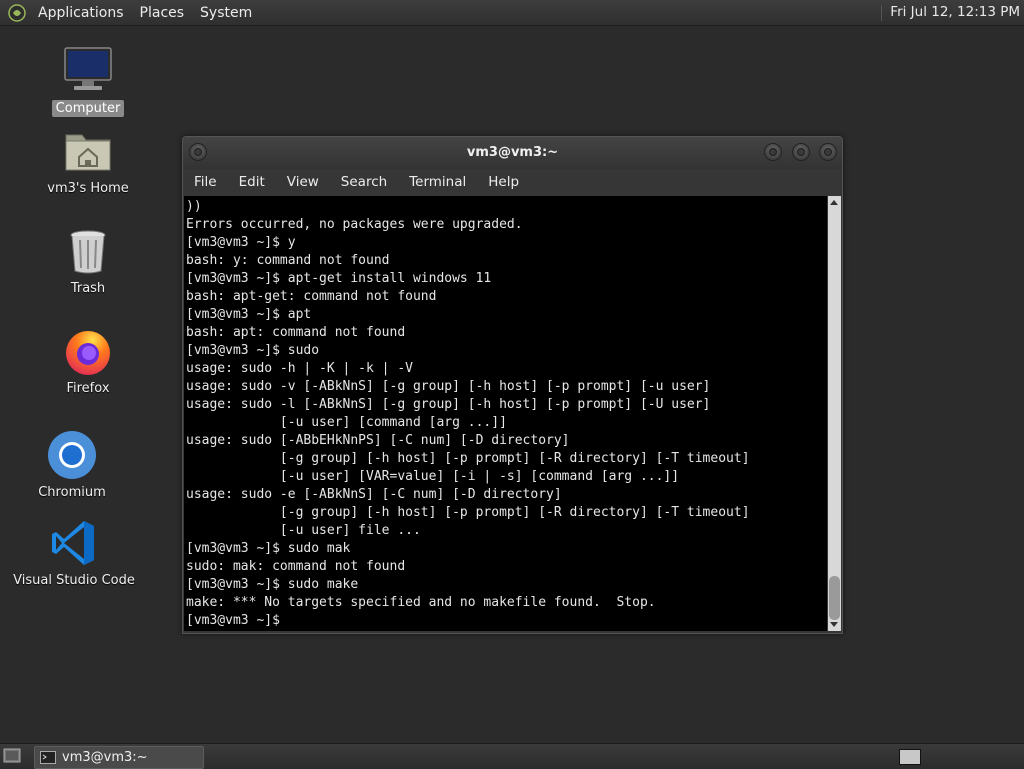  I want to click on terminal-line: [vm3@vm3 ~]$ sudo make, so click(272, 584).